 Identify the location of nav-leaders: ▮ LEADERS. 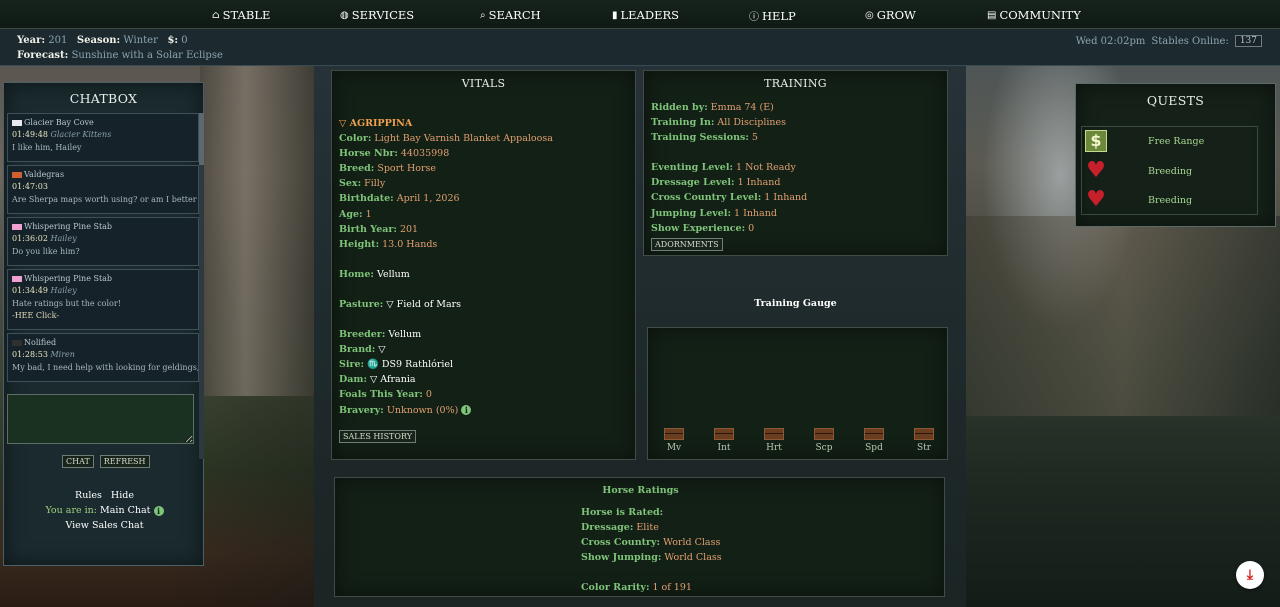
(645, 15).